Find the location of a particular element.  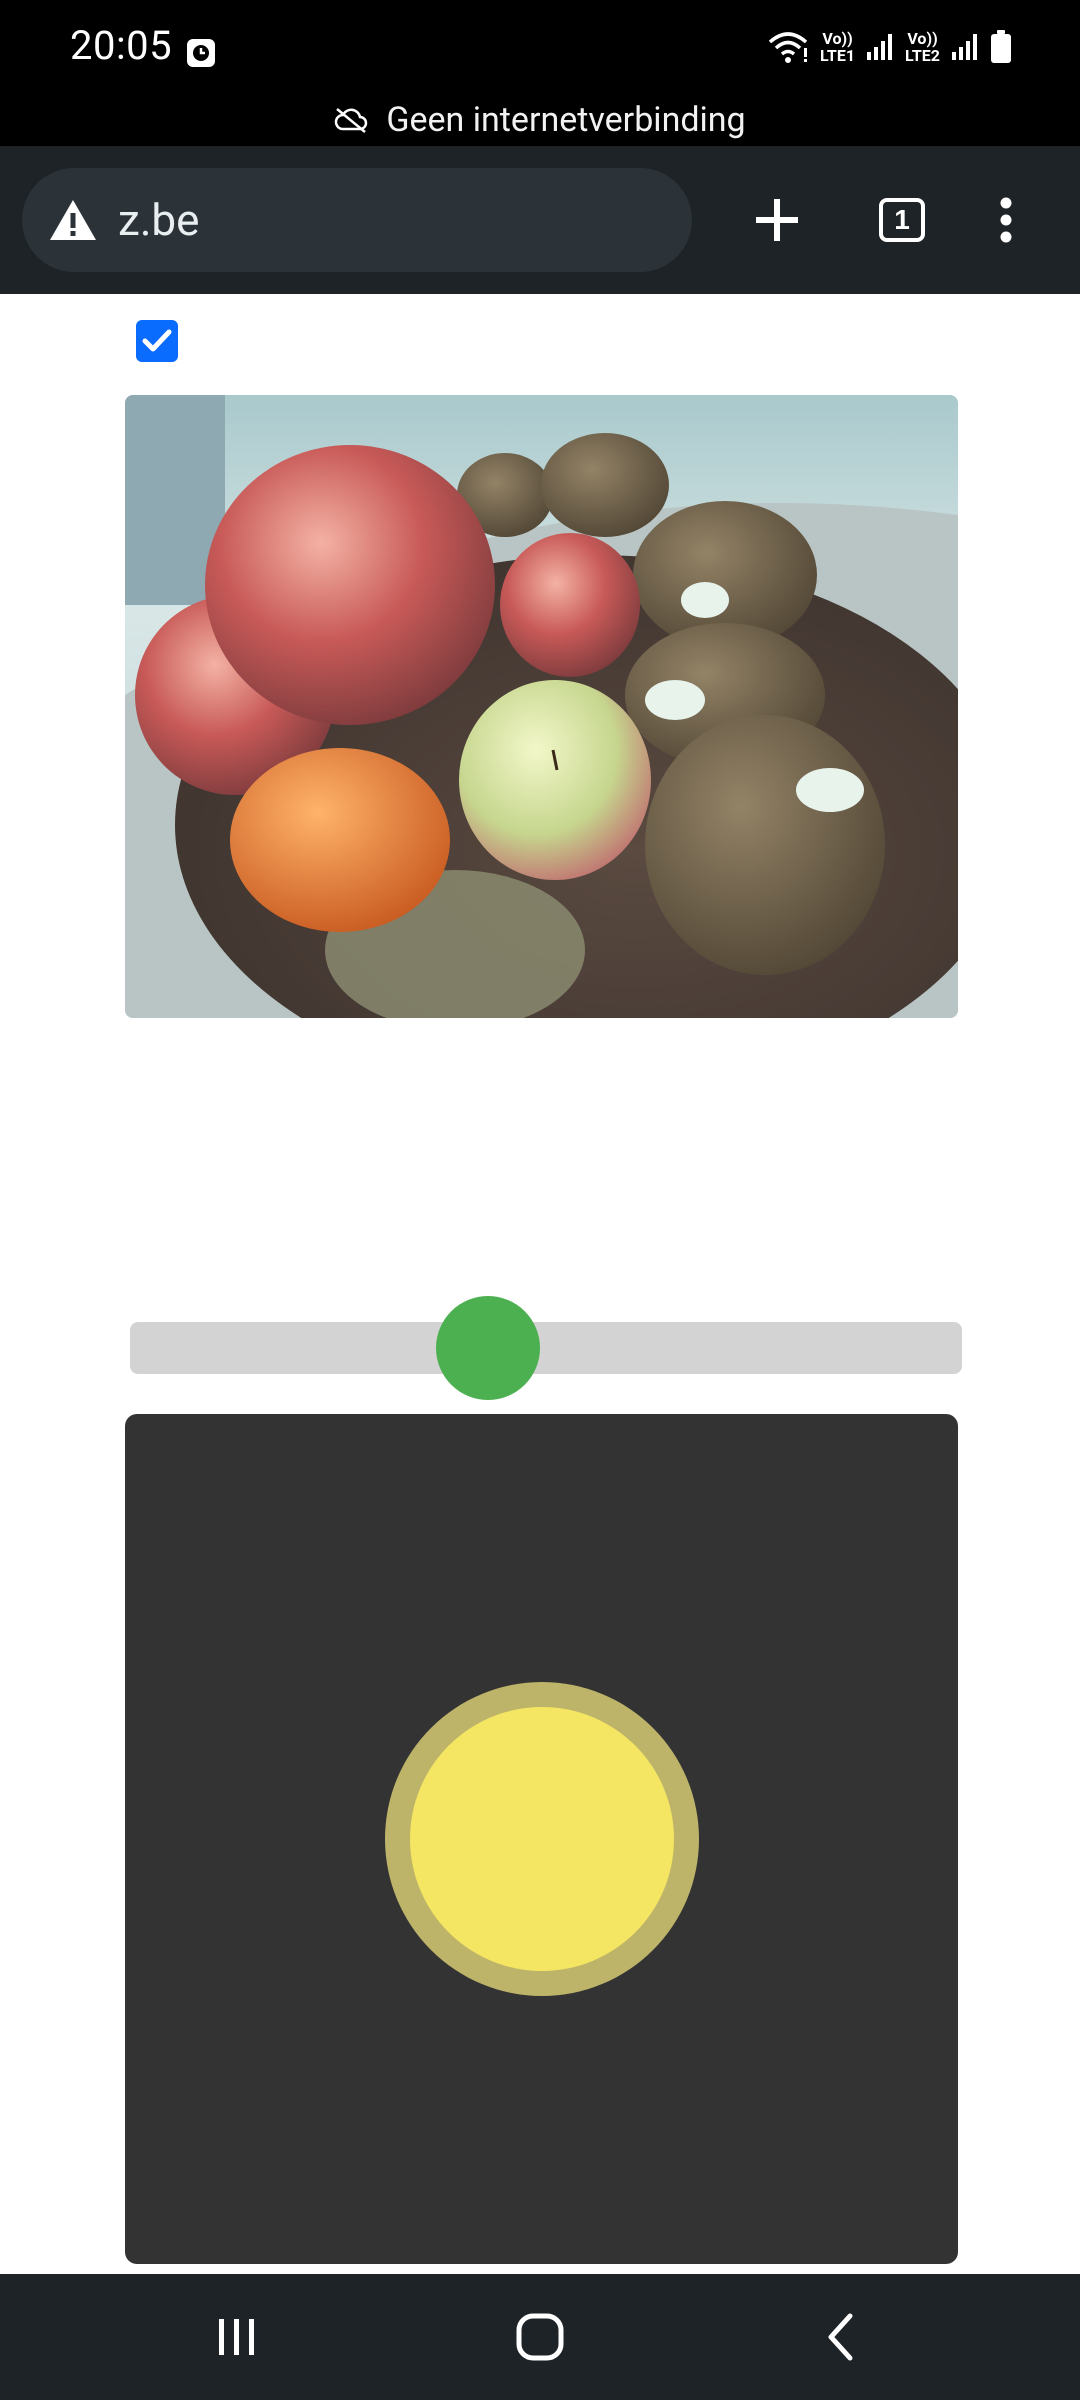

new-tab-button is located at coordinates (777, 220).